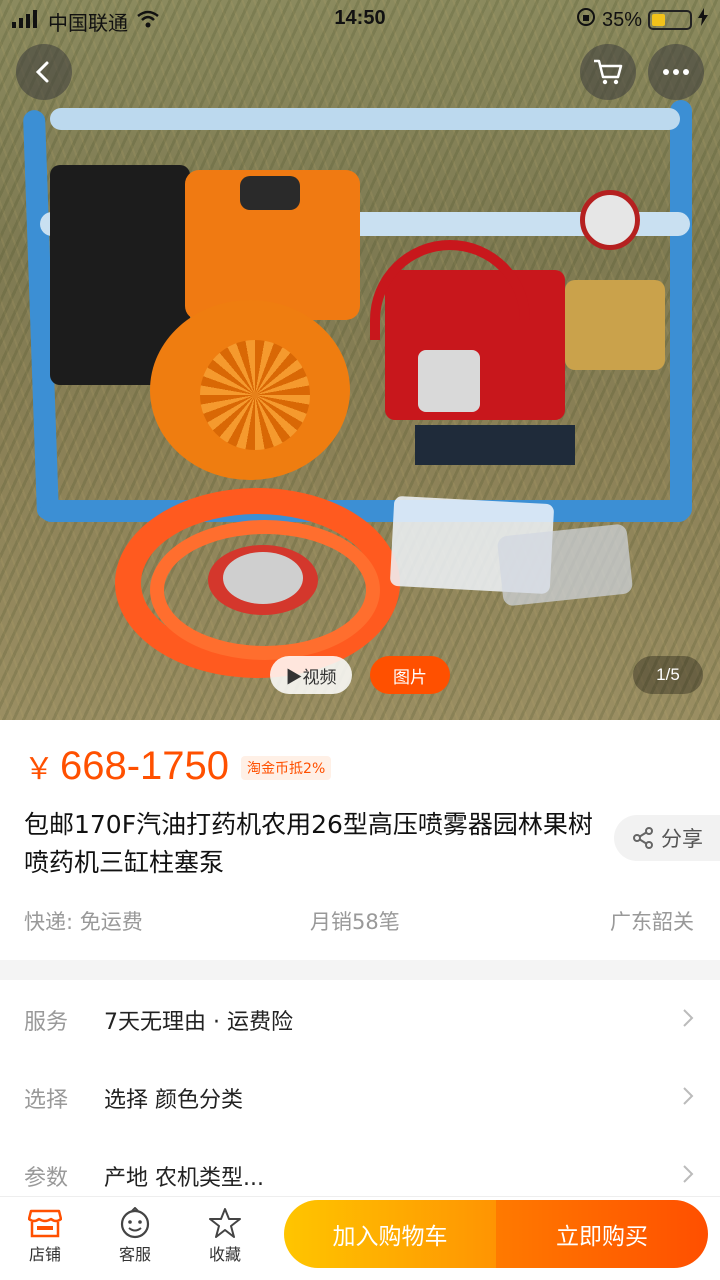 This screenshot has height=1280, width=720. Describe the element at coordinates (360, 19) in the screenshot. I see `status-bar: 中国联通 14:50 35%` at that location.